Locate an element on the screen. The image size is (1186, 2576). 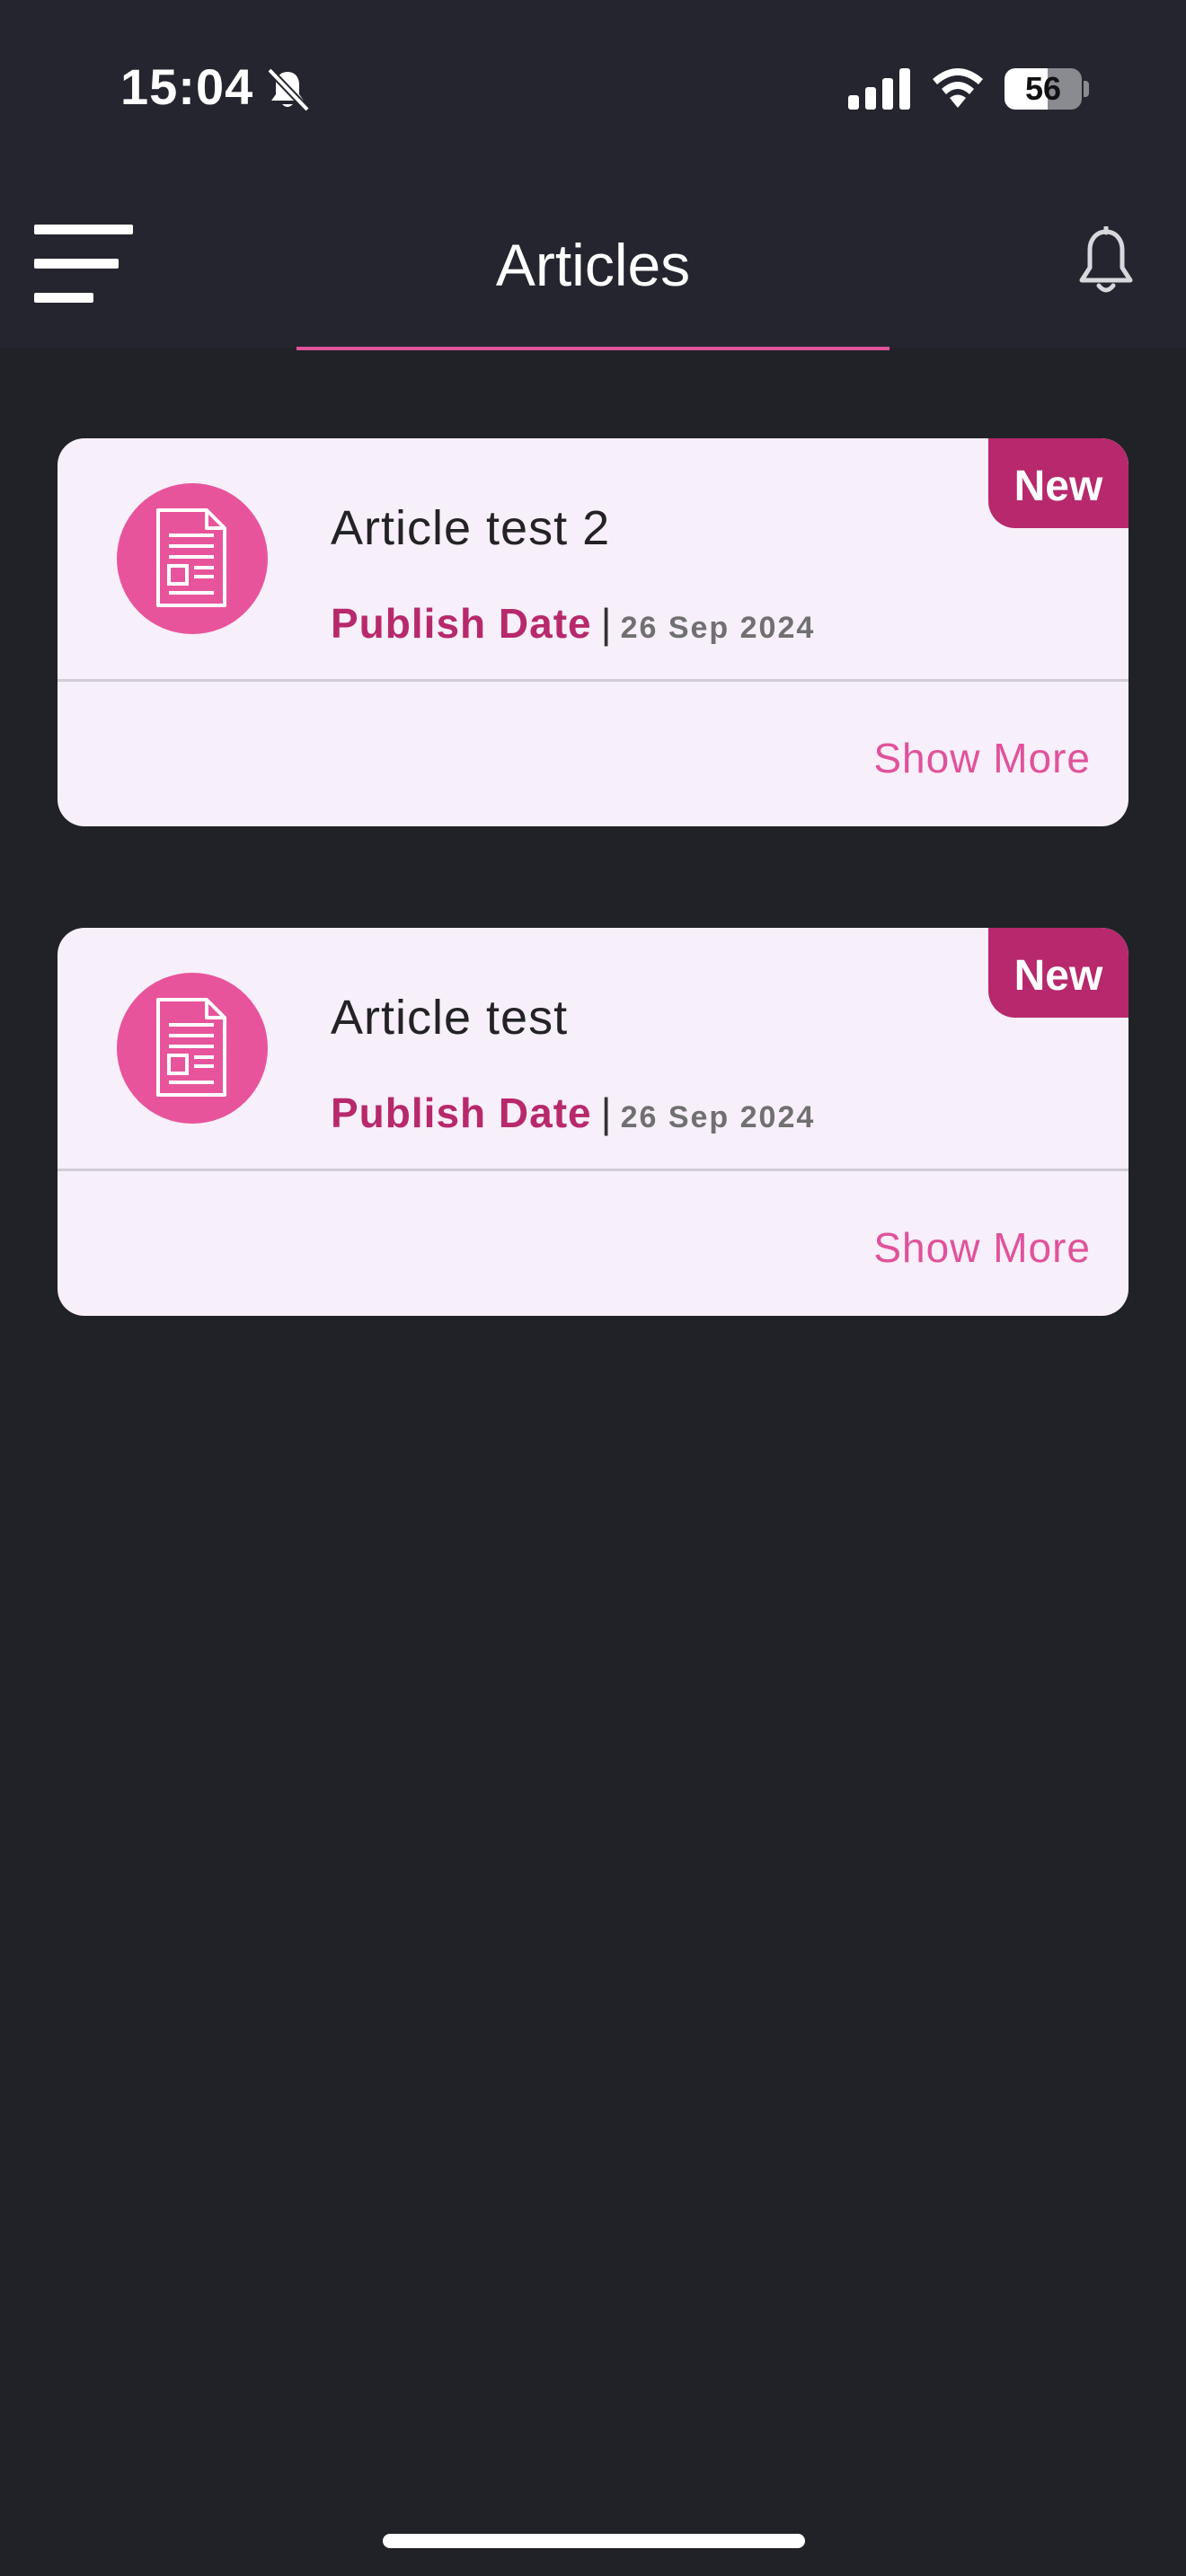
article-title: Article test 2 is located at coordinates (471, 528).